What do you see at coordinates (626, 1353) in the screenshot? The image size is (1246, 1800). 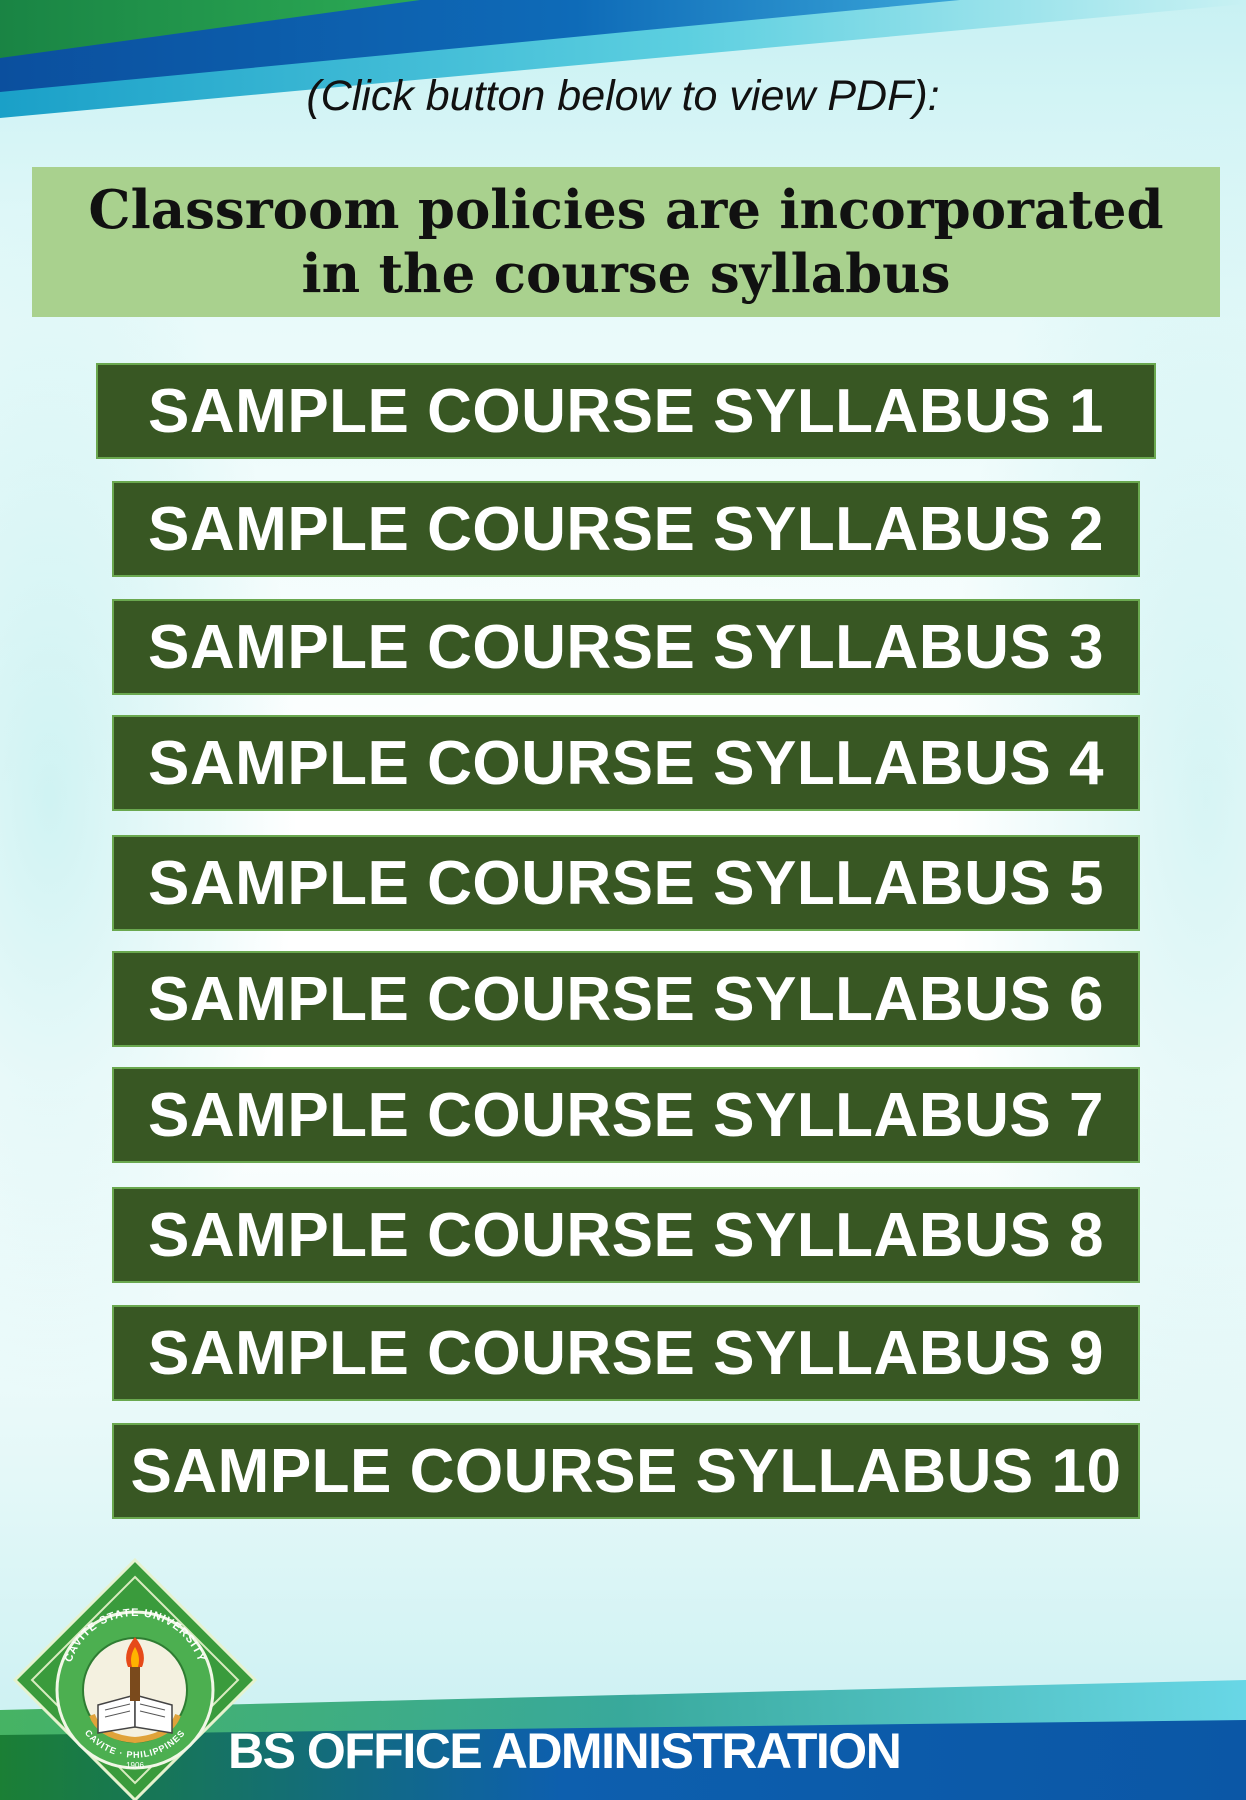 I see `syllabus-button-9: SAMPLE COURSE SYLLABUS 9` at bounding box center [626, 1353].